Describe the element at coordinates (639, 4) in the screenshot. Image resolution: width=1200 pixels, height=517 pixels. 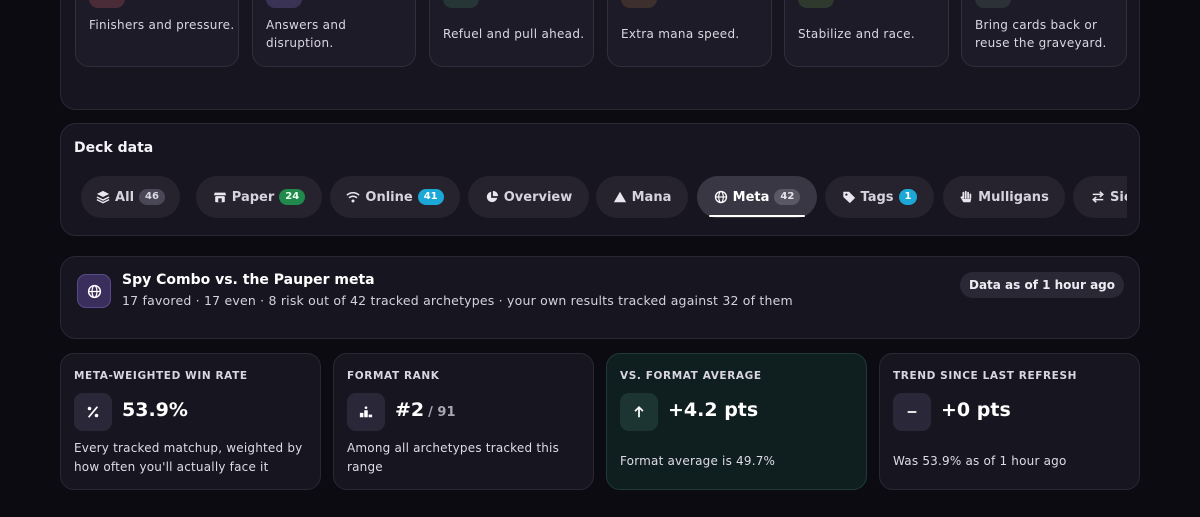
I see `gem-icon` at that location.